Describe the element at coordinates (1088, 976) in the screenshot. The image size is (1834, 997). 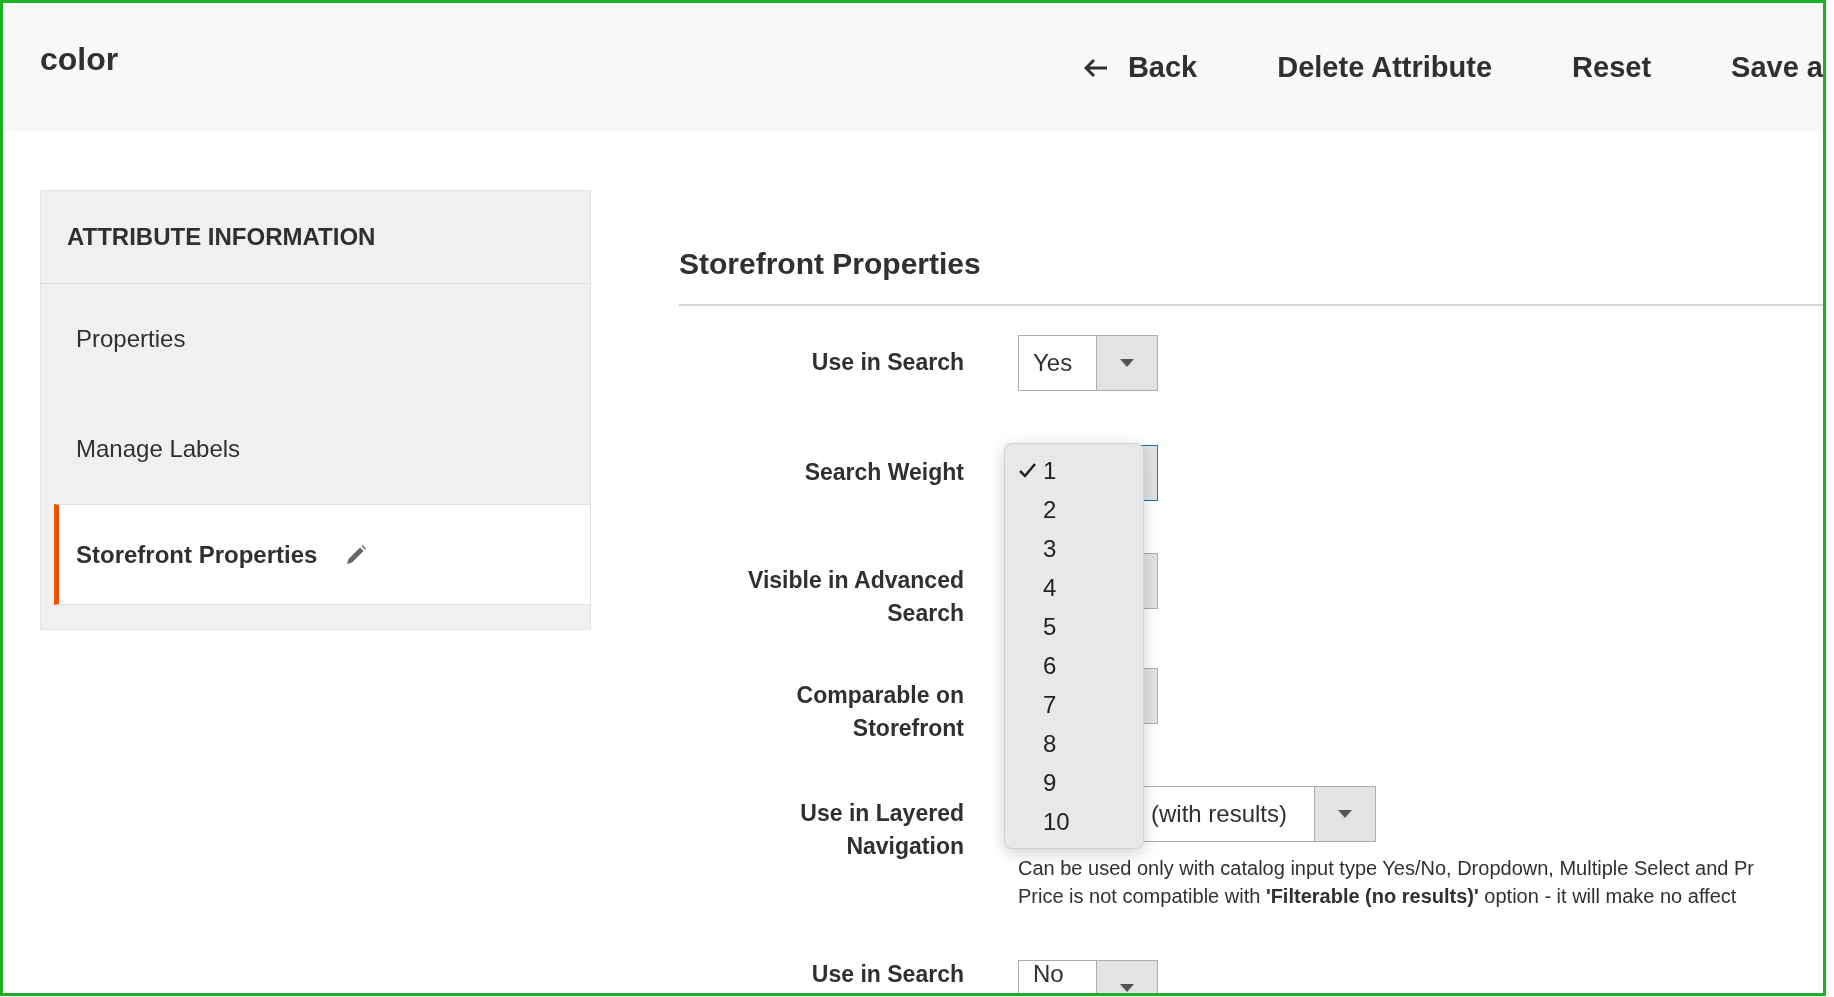
I see `select-field: No` at that location.